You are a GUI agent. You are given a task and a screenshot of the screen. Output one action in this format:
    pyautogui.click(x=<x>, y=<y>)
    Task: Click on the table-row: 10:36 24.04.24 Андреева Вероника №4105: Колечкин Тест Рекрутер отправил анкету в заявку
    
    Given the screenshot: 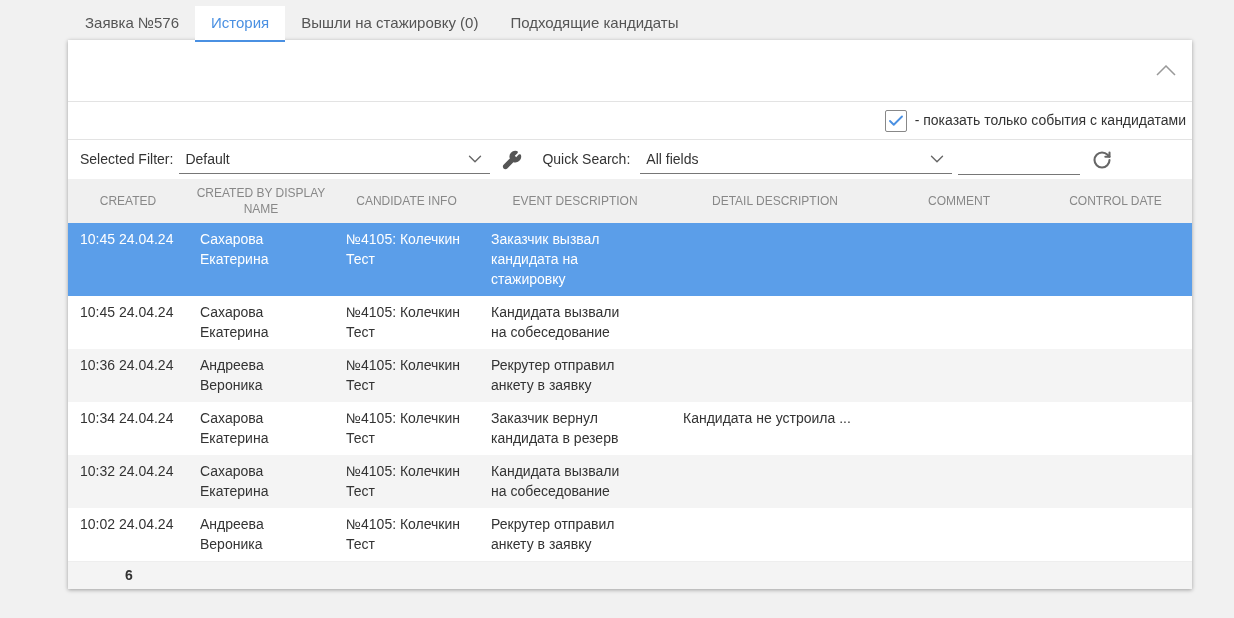 What is the action you would take?
    pyautogui.click(x=630, y=375)
    